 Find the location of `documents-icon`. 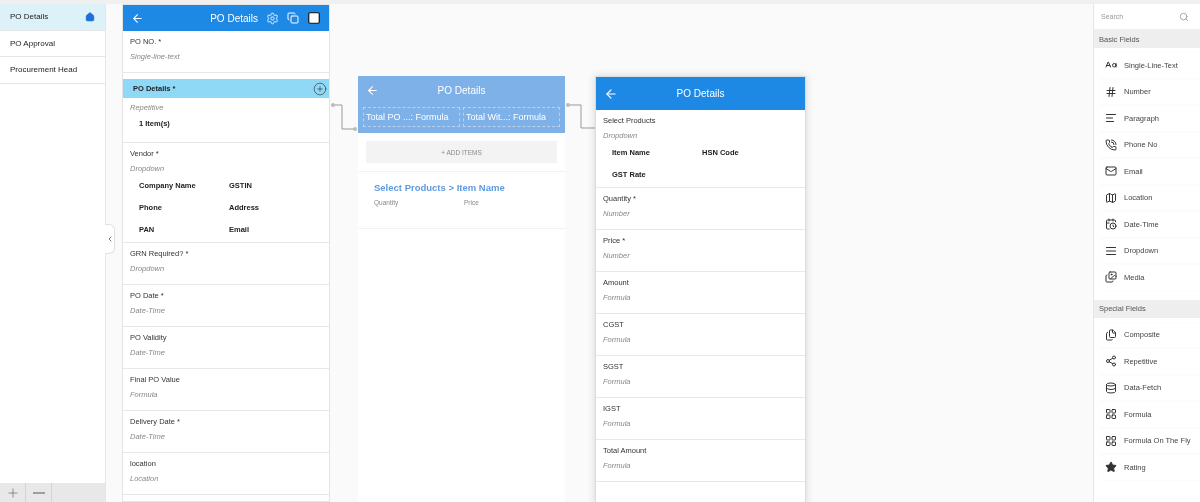

documents-icon is located at coordinates (1111, 334).